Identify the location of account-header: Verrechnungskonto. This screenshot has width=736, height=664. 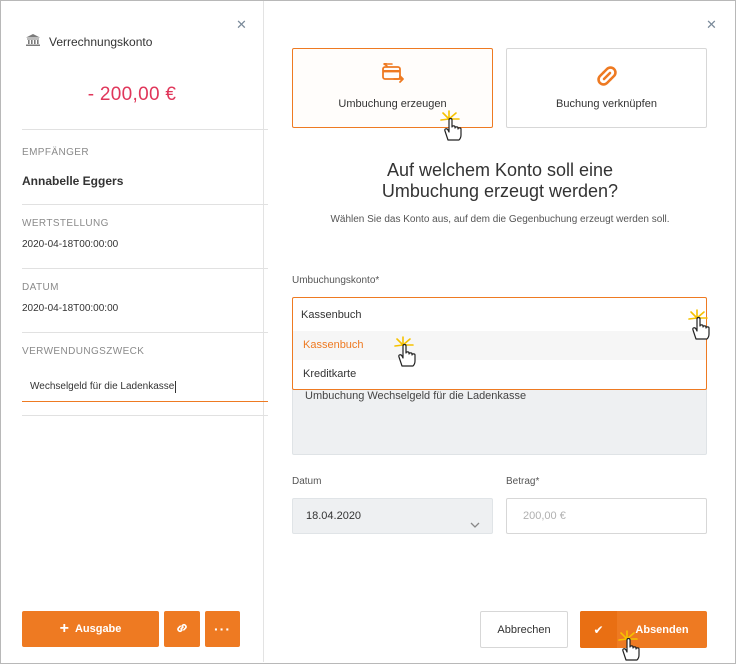
(88, 41).